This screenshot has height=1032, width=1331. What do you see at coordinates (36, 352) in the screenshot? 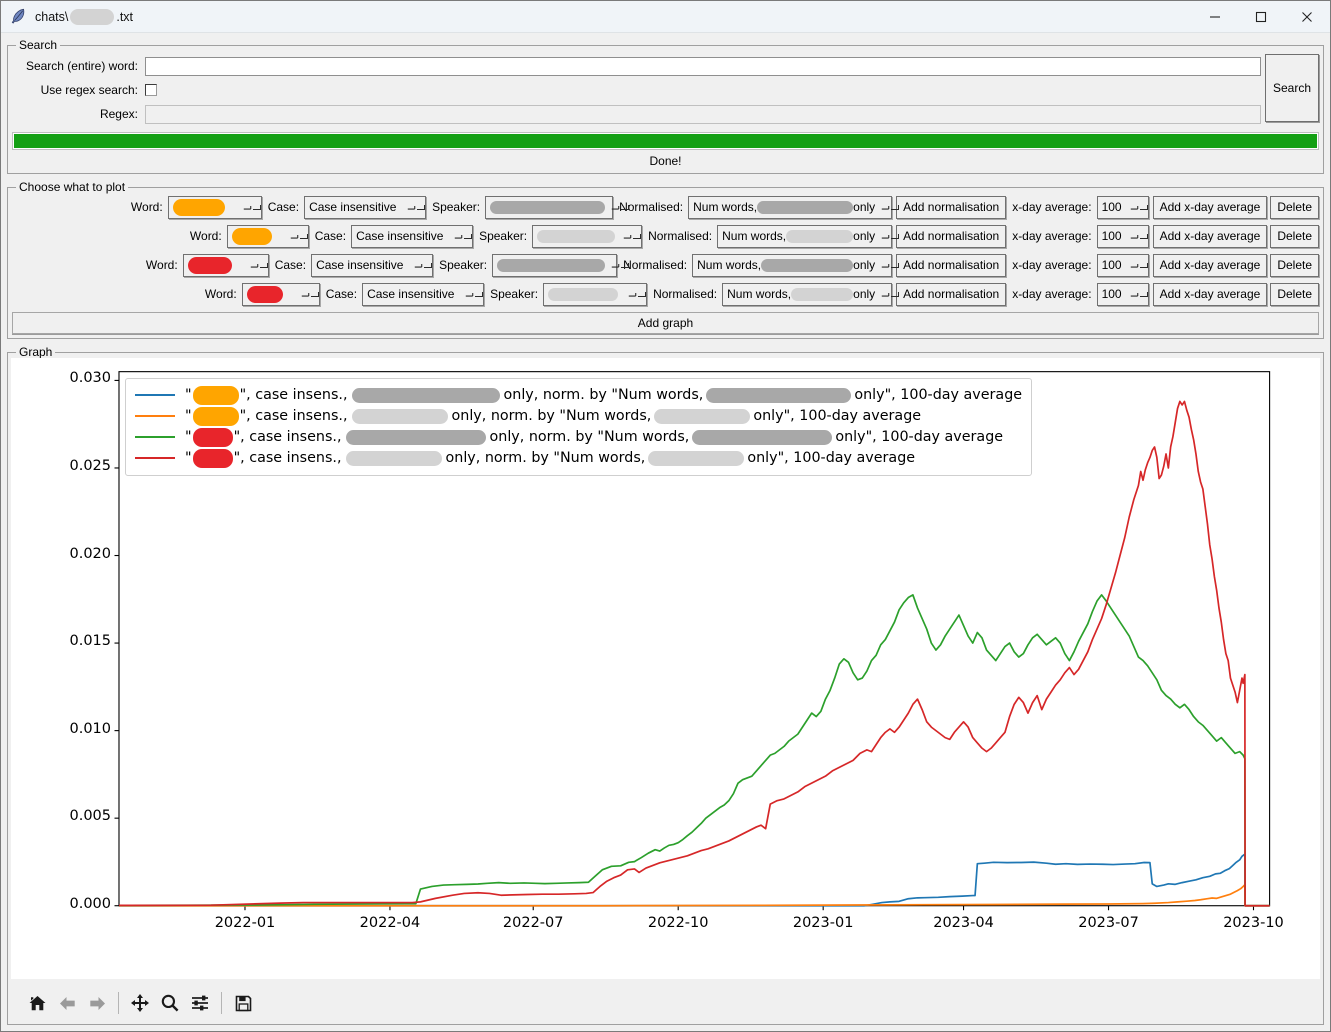
I see `graph-group-label: Graph` at bounding box center [36, 352].